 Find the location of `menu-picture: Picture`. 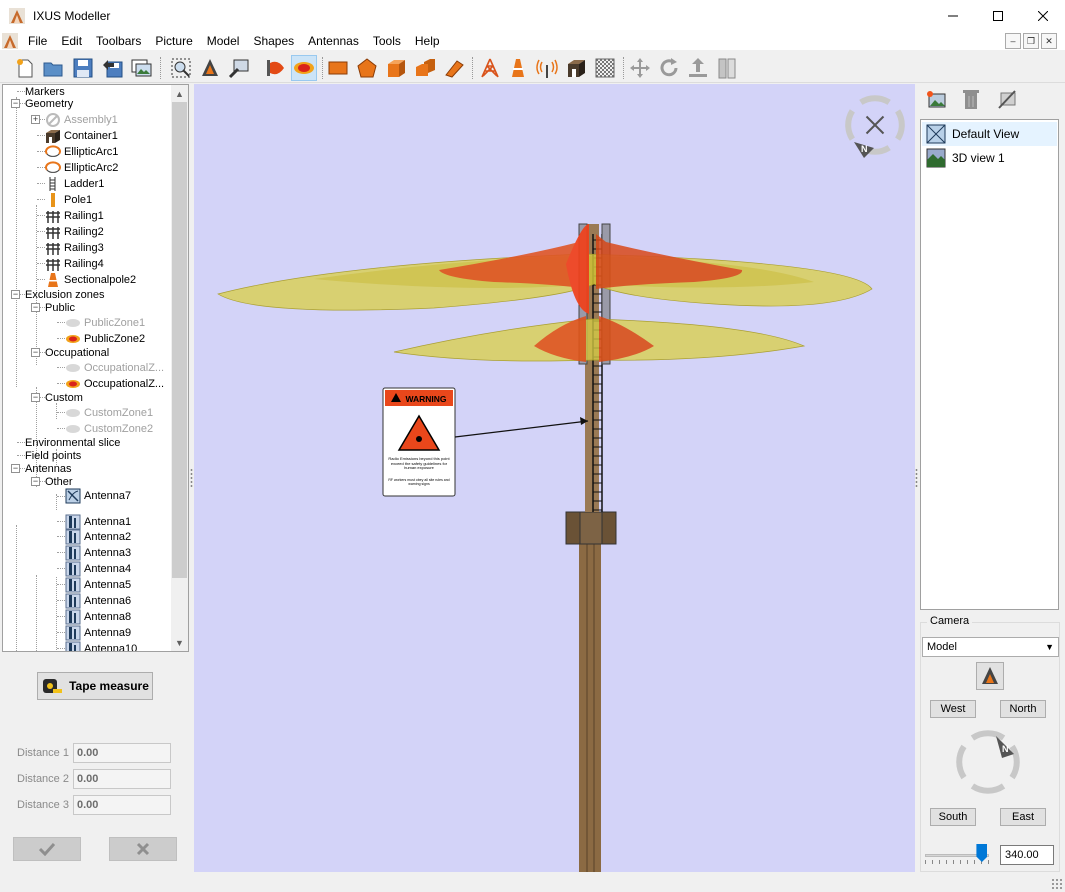

menu-picture: Picture is located at coordinates (174, 41).